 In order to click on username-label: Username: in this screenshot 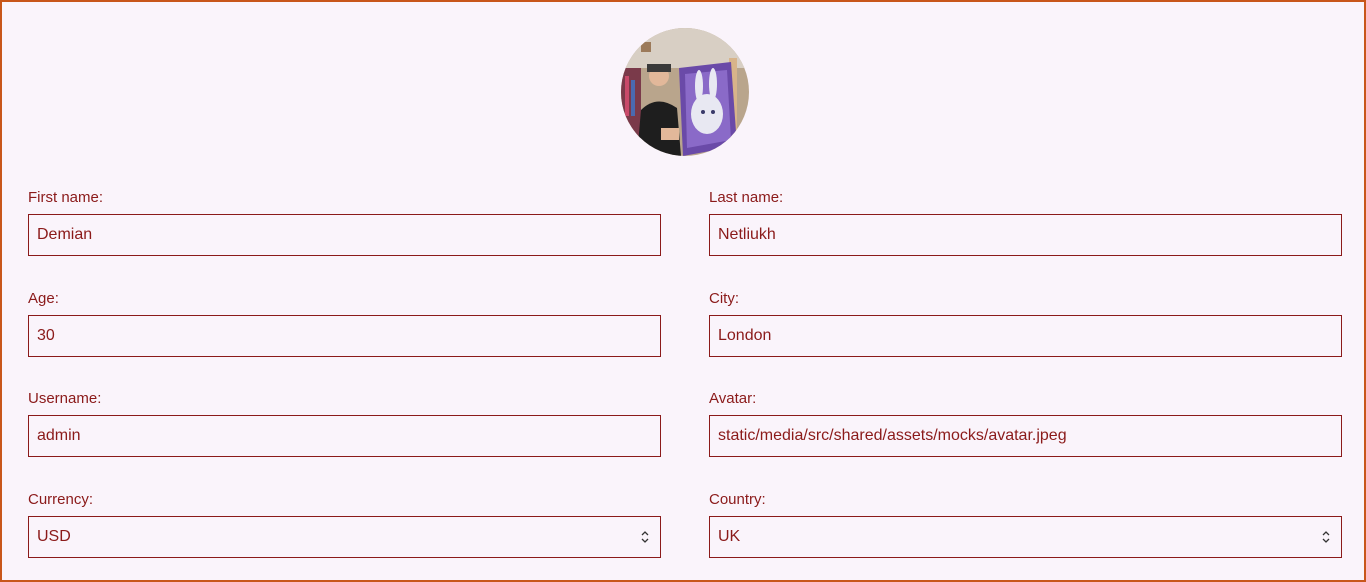, I will do `click(65, 398)`.